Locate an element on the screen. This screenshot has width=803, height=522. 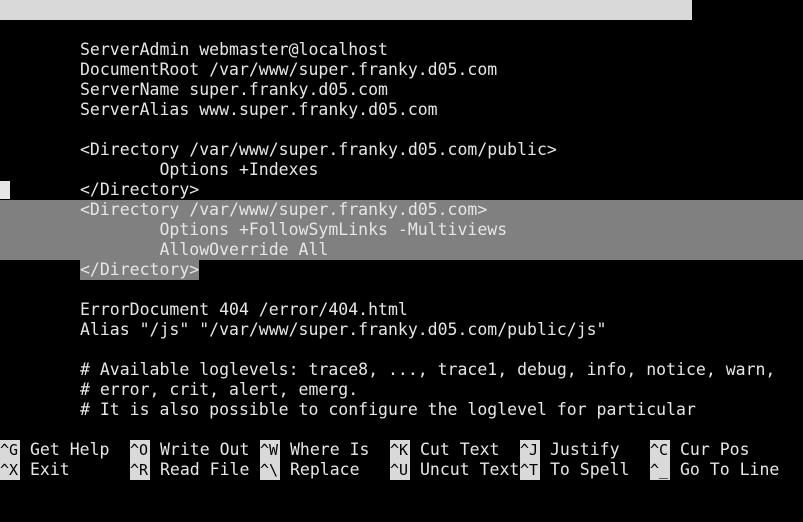
shortcut-key: ^U is located at coordinates (400, 470).